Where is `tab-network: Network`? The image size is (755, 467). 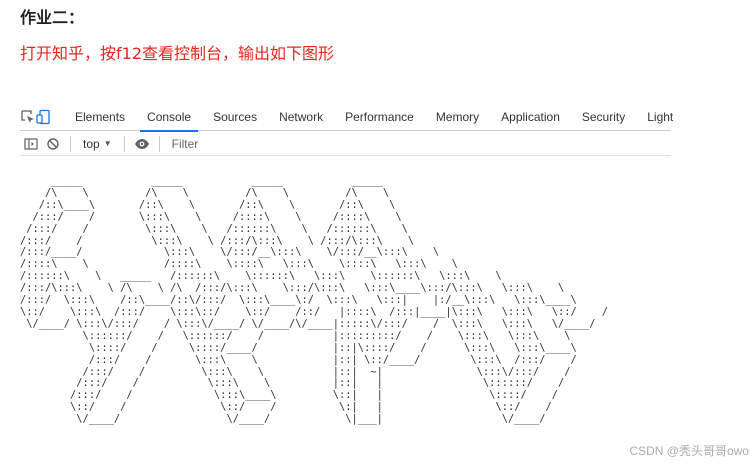
tab-network: Network is located at coordinates (301, 117).